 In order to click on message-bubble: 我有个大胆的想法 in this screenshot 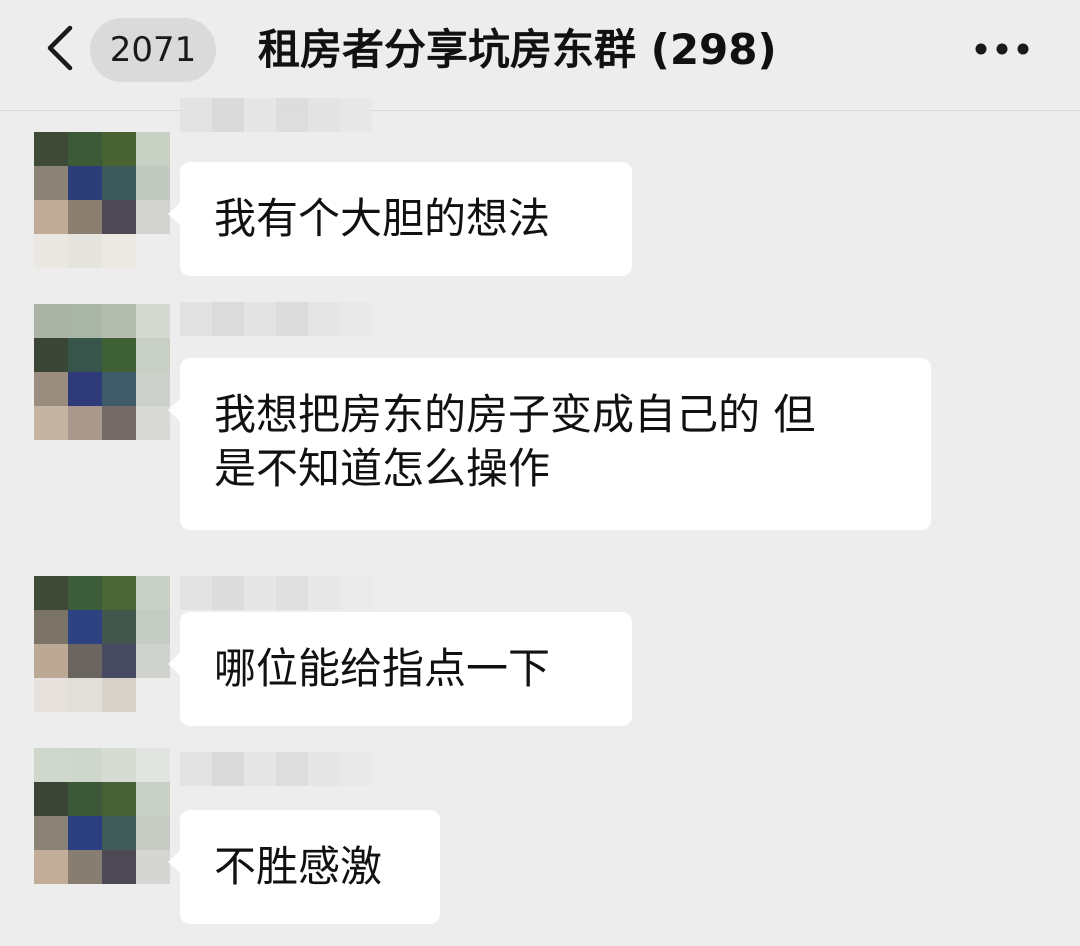, I will do `click(400, 219)`.